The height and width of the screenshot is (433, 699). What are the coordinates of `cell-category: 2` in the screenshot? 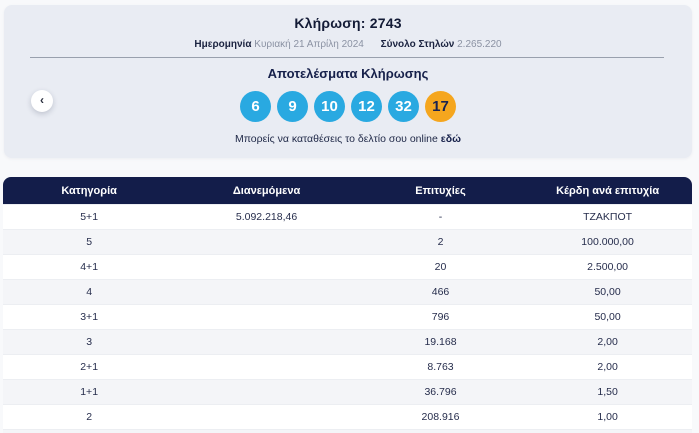 It's located at (89, 417).